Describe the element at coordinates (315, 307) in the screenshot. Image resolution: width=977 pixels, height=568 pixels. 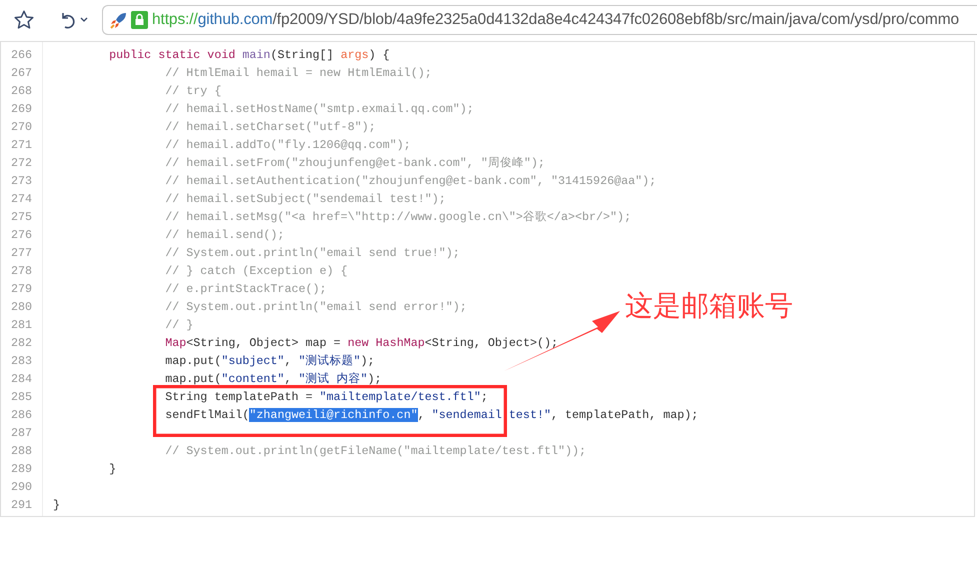
I see `code-line: // System.out.println("email send error!");` at that location.